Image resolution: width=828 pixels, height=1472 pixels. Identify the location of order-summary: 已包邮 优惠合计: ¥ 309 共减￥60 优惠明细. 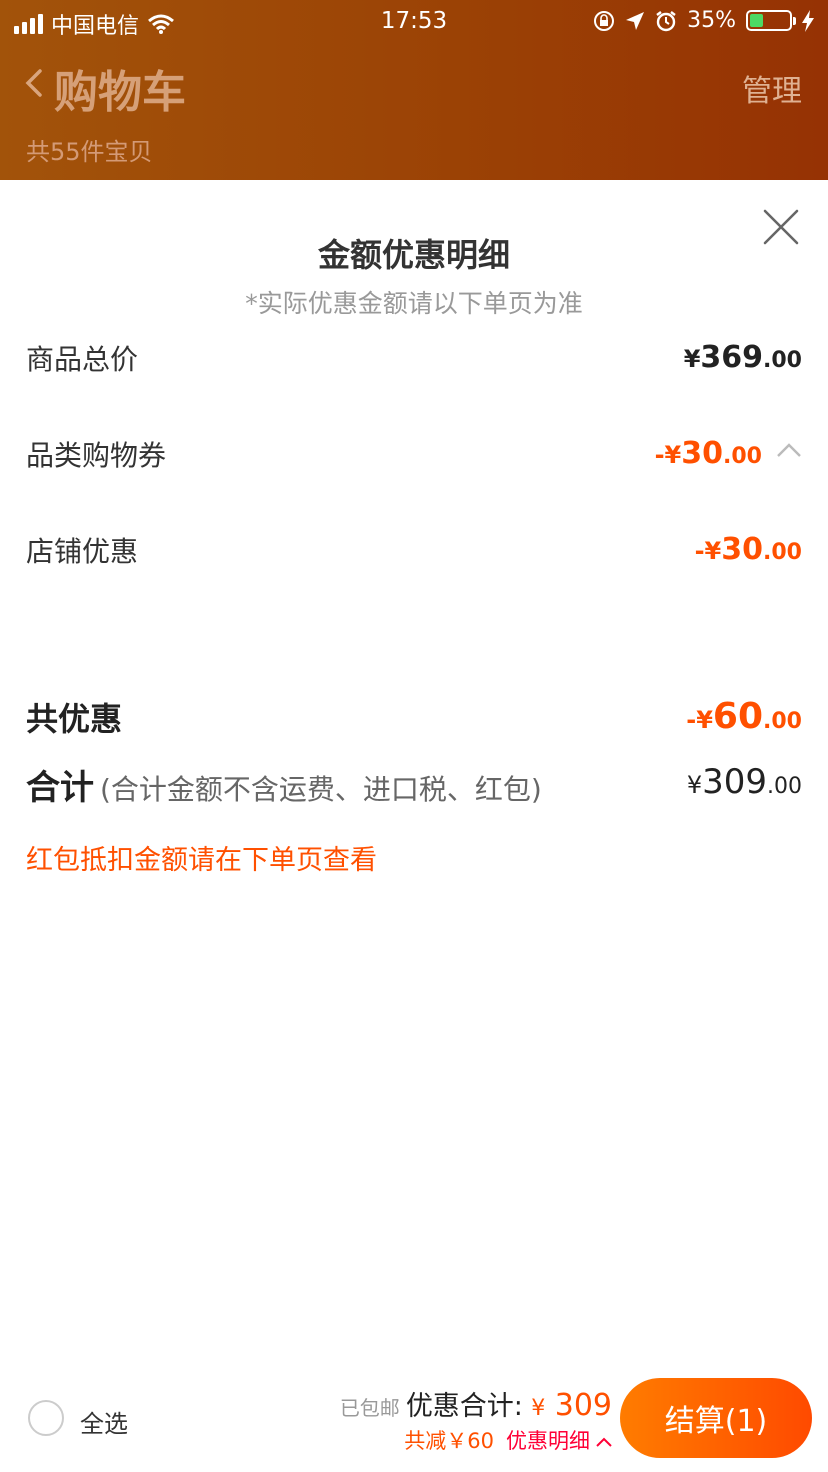
(476, 1419).